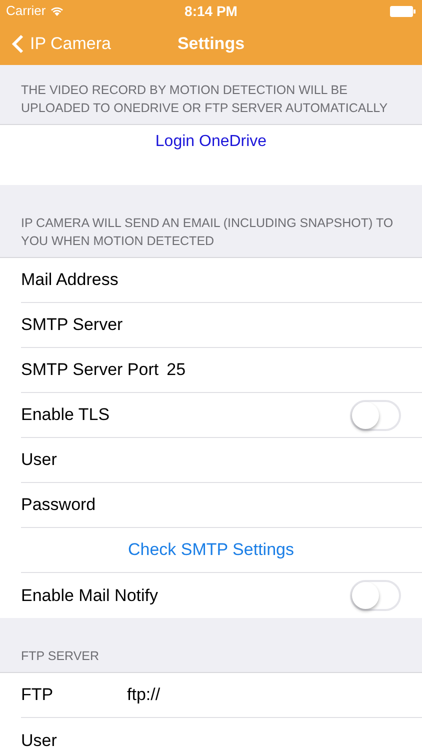 The image size is (422, 750). I want to click on row-label: Mail Address, so click(69, 280).